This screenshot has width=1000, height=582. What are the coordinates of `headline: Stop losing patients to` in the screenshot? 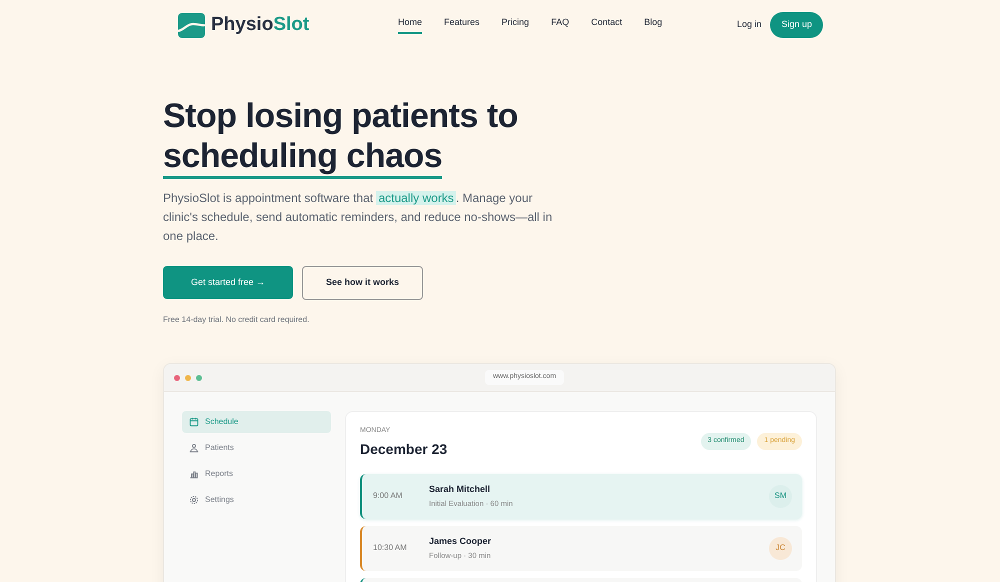 It's located at (340, 116).